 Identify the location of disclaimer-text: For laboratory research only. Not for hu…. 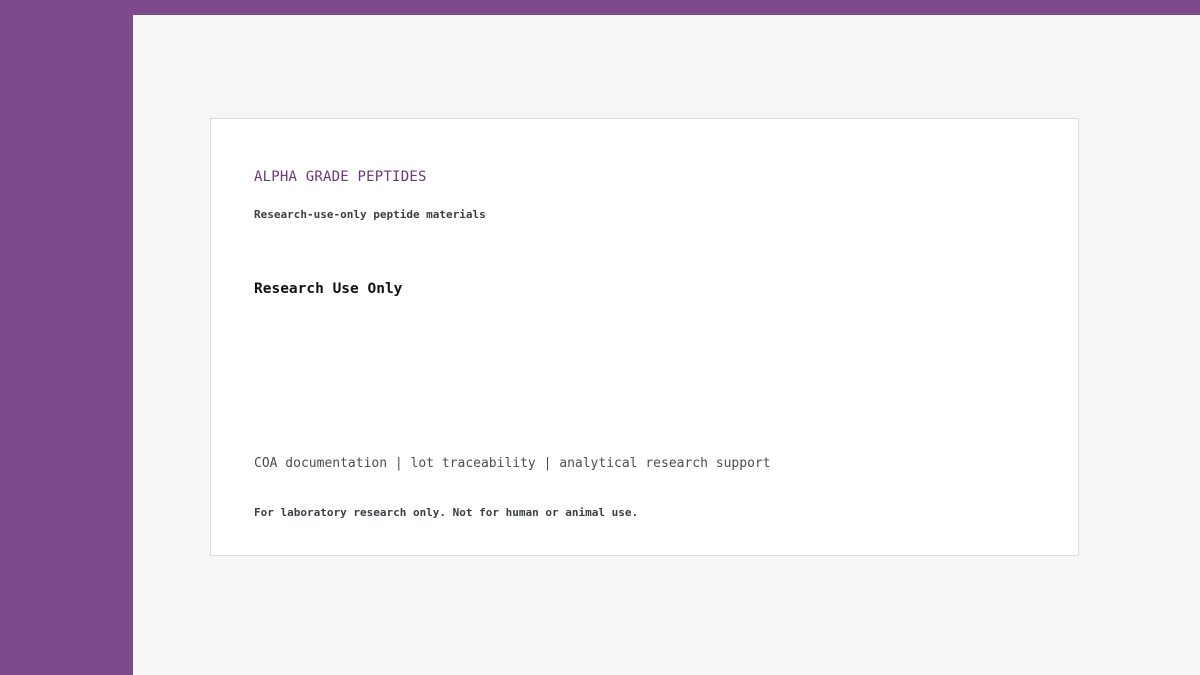
(446, 512).